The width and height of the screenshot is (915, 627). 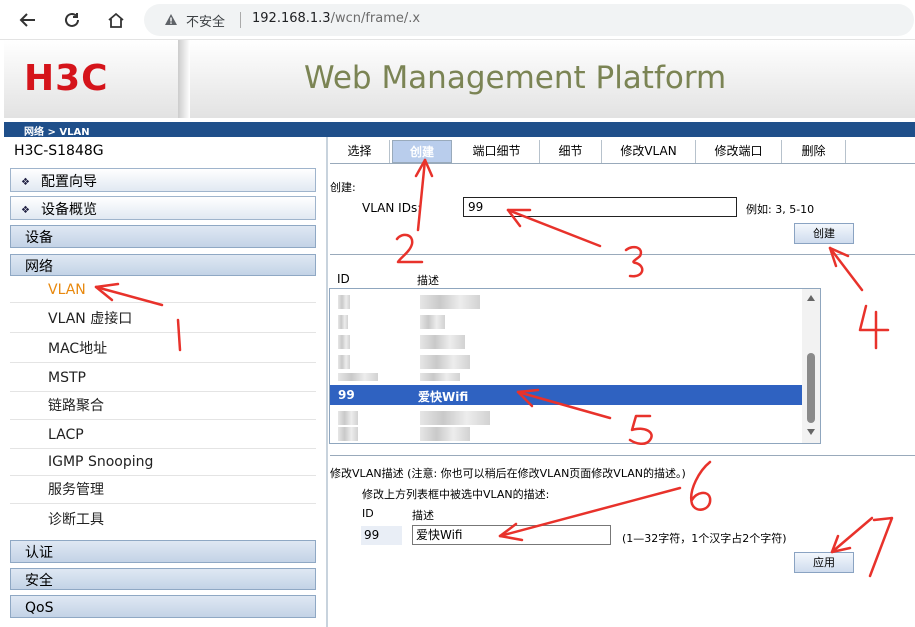 What do you see at coordinates (78, 349) in the screenshot?
I see `nav-label: MAC地址` at bounding box center [78, 349].